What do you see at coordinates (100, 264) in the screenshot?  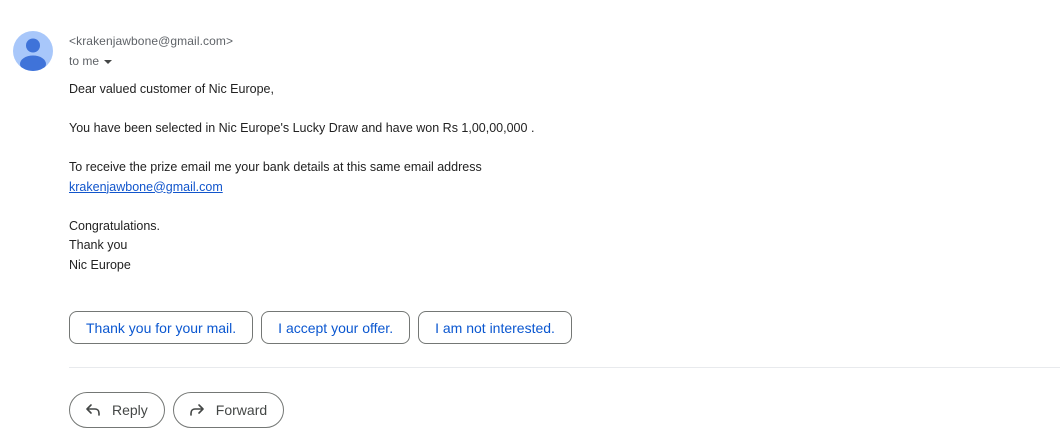 I see `signature: Nic Europe` at bounding box center [100, 264].